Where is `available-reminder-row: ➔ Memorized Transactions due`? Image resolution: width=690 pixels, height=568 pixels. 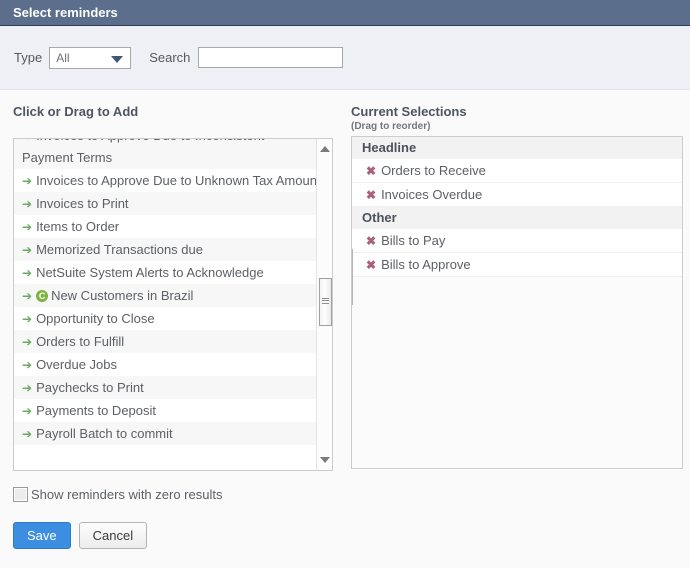
available-reminder-row: ➔ Memorized Transactions due is located at coordinates (165, 249).